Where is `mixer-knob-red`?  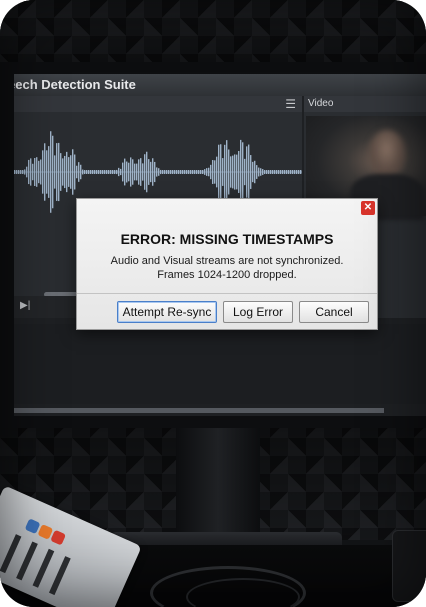 mixer-knob-red is located at coordinates (58, 537).